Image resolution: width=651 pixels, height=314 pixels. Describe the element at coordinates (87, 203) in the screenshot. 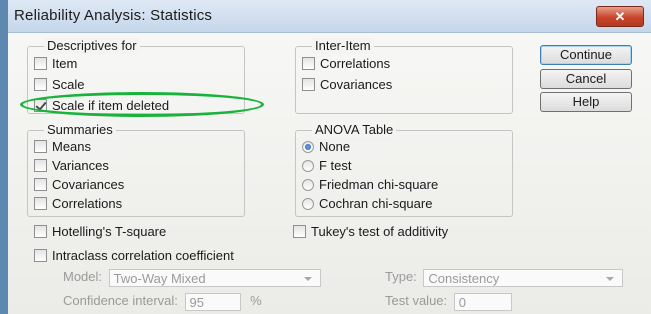

I see `summaries-correlations-label: Correlations` at that location.